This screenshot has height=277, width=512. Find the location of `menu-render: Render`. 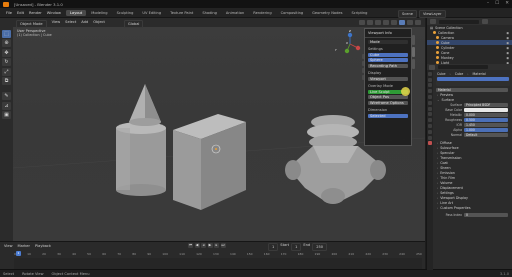

menu-render: Render is located at coordinates (35, 13).